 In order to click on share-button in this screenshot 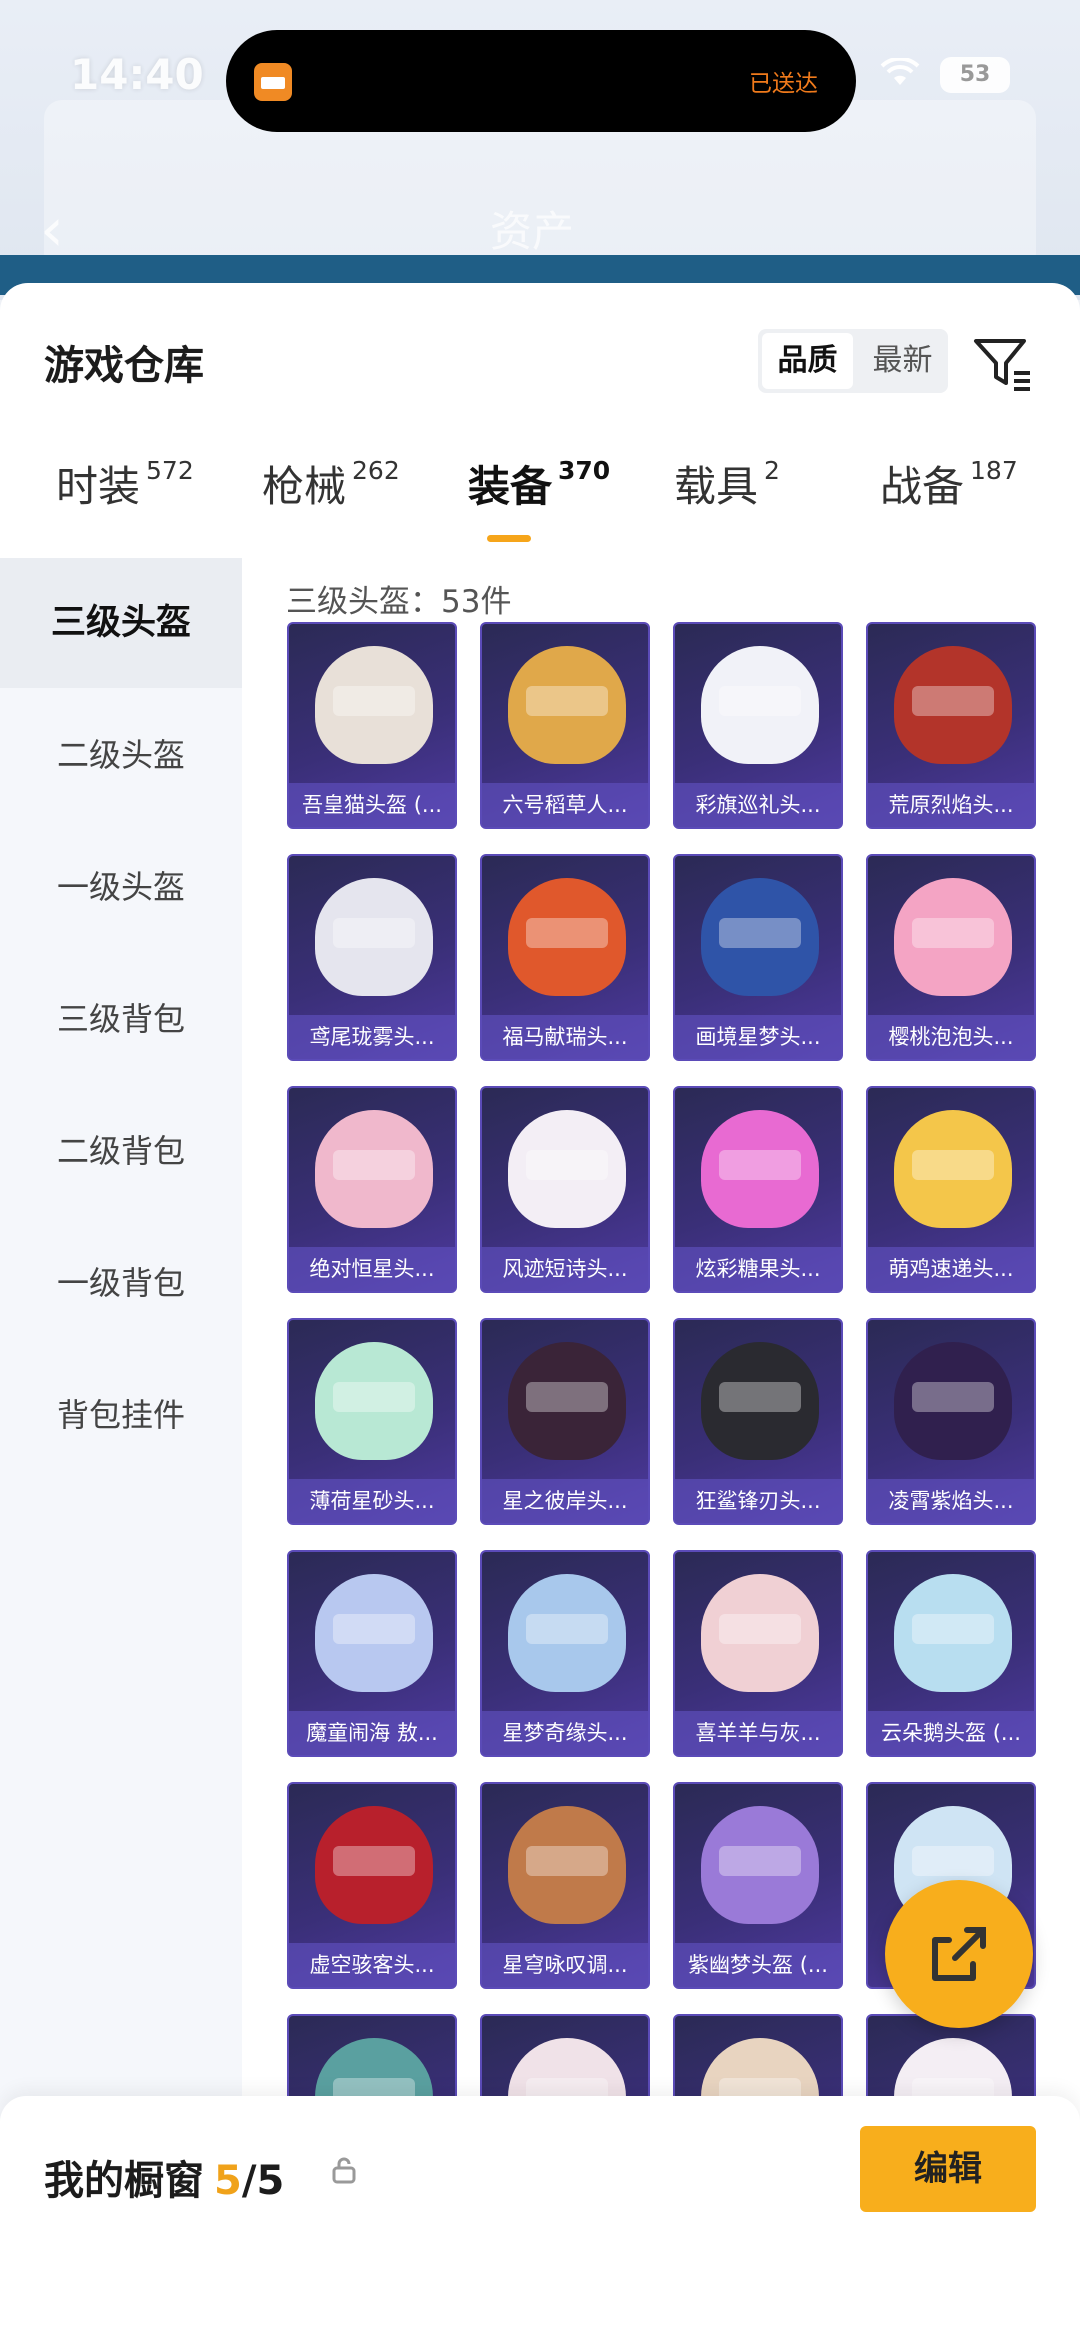, I will do `click(959, 1954)`.